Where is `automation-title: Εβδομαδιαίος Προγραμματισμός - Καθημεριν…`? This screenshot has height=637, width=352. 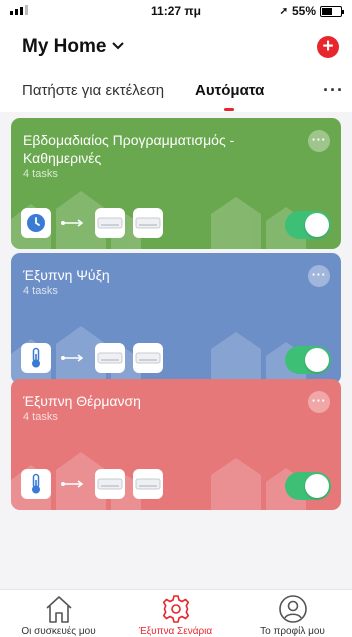
automation-title: Εβδομαδιαίος Προγραμματισμός - Καθημεριν… is located at coordinates (129, 149).